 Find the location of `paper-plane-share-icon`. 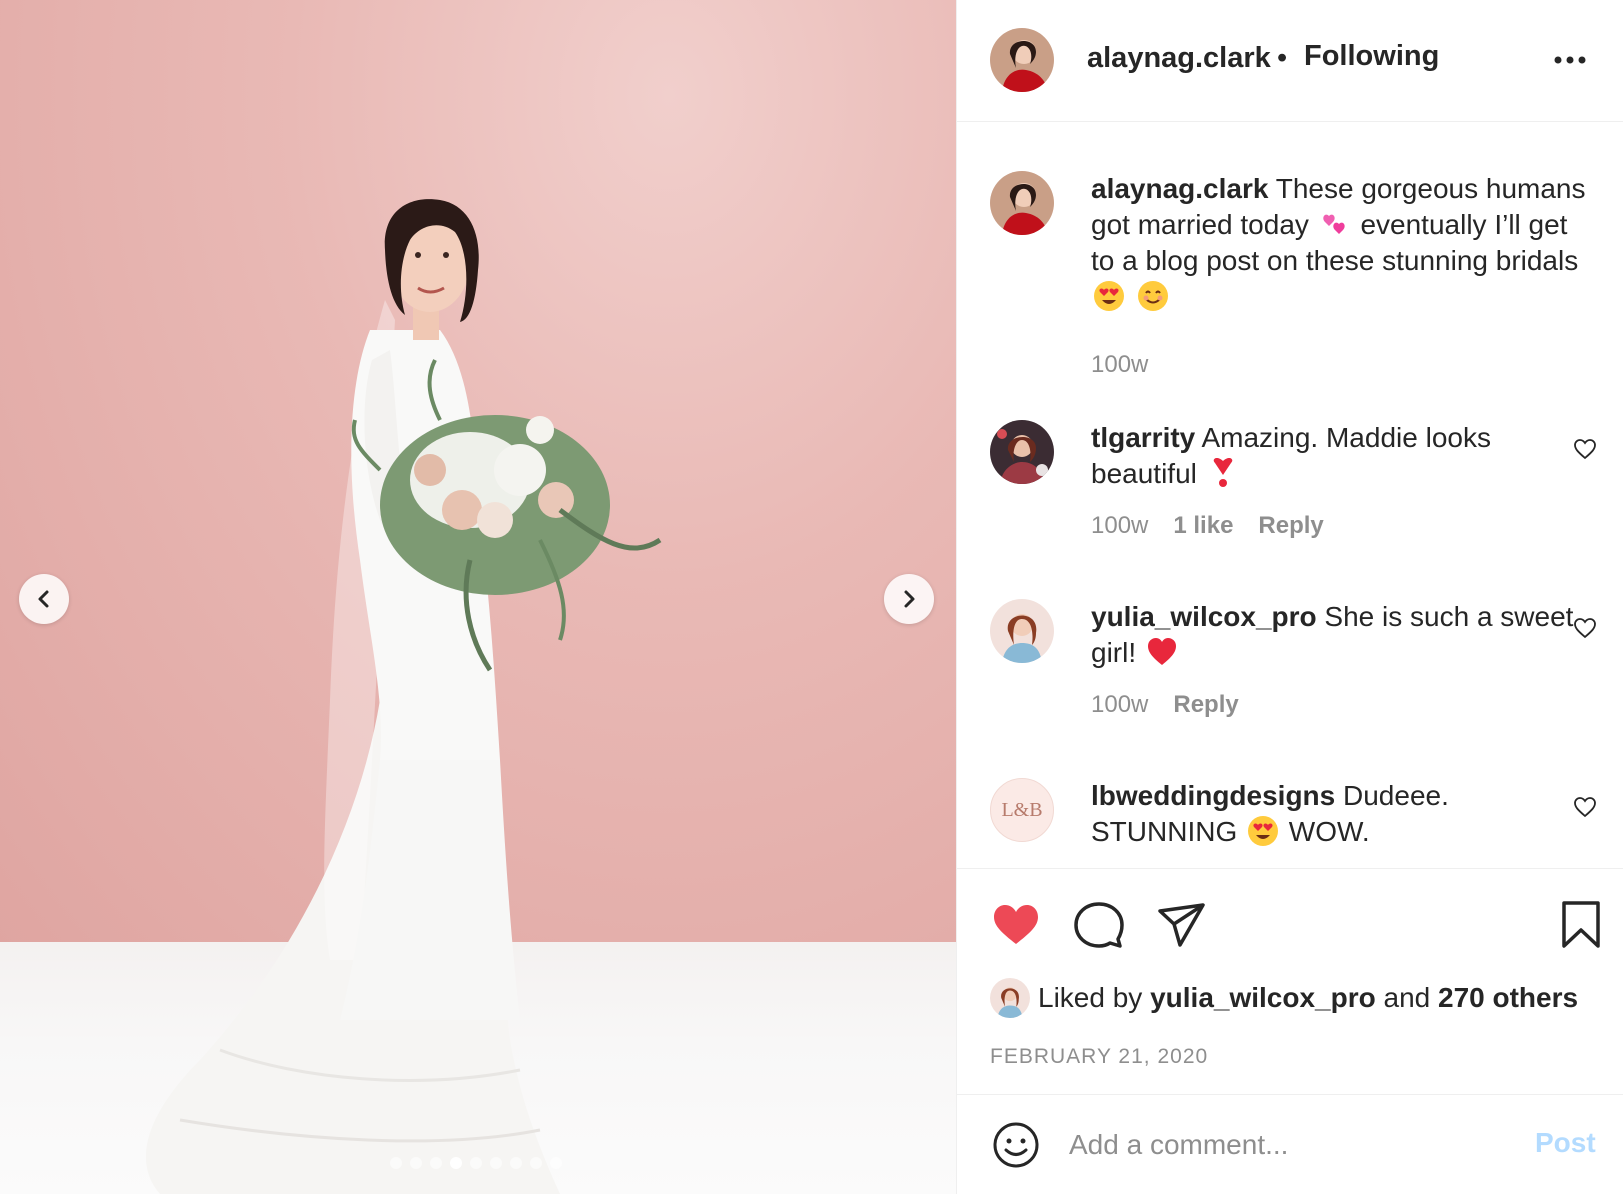

paper-plane-share-icon is located at coordinates (1182, 925).